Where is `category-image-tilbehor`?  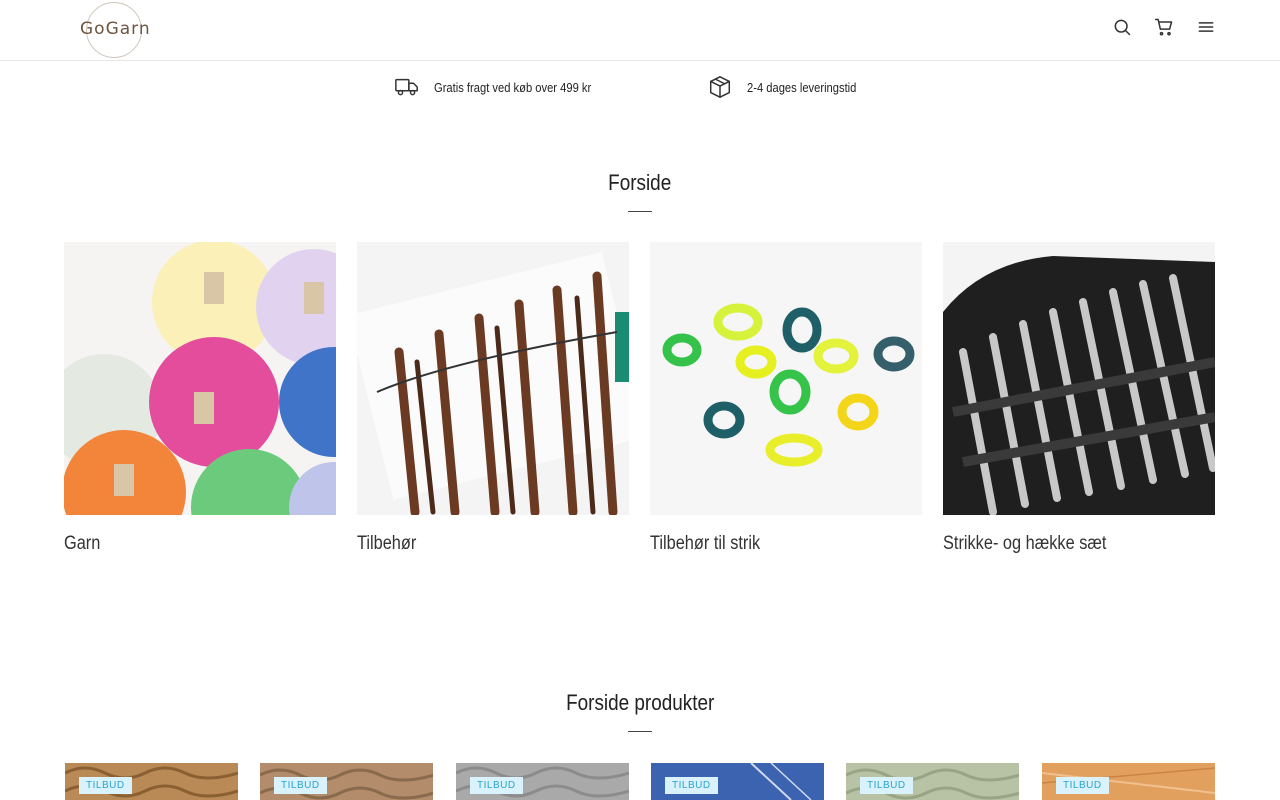 category-image-tilbehor is located at coordinates (493, 378).